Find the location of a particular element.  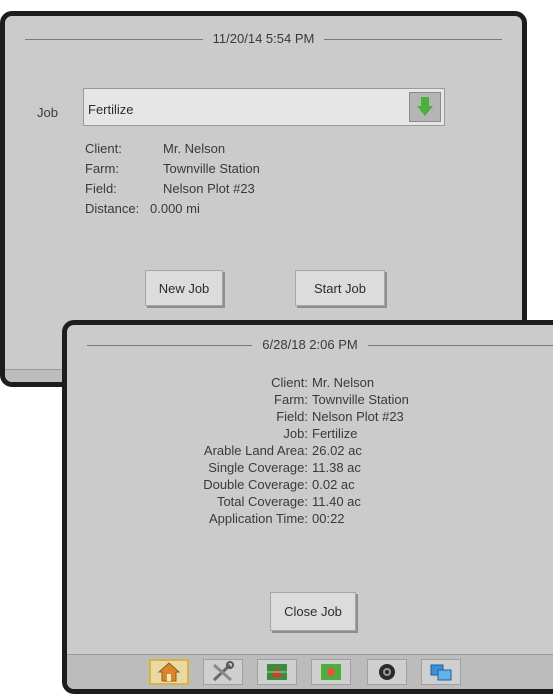

toolbar-camera-button is located at coordinates (387, 672).